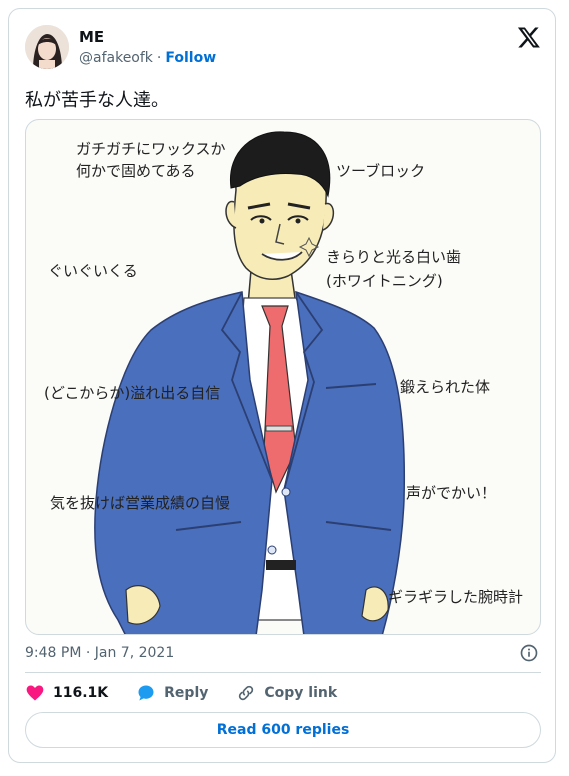 This screenshot has width=569, height=776. Describe the element at coordinates (301, 693) in the screenshot. I see `copy-link-label: Copy link` at that location.